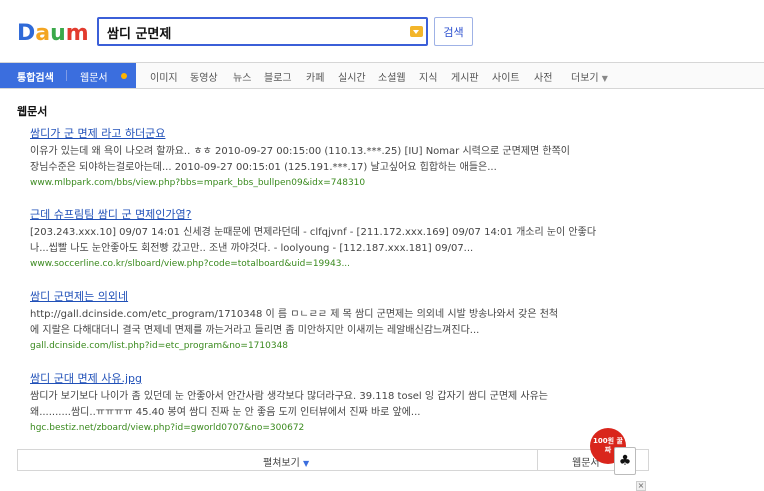 The image size is (764, 491). What do you see at coordinates (453, 31) in the screenshot?
I see `search-button: 검색` at bounding box center [453, 31].